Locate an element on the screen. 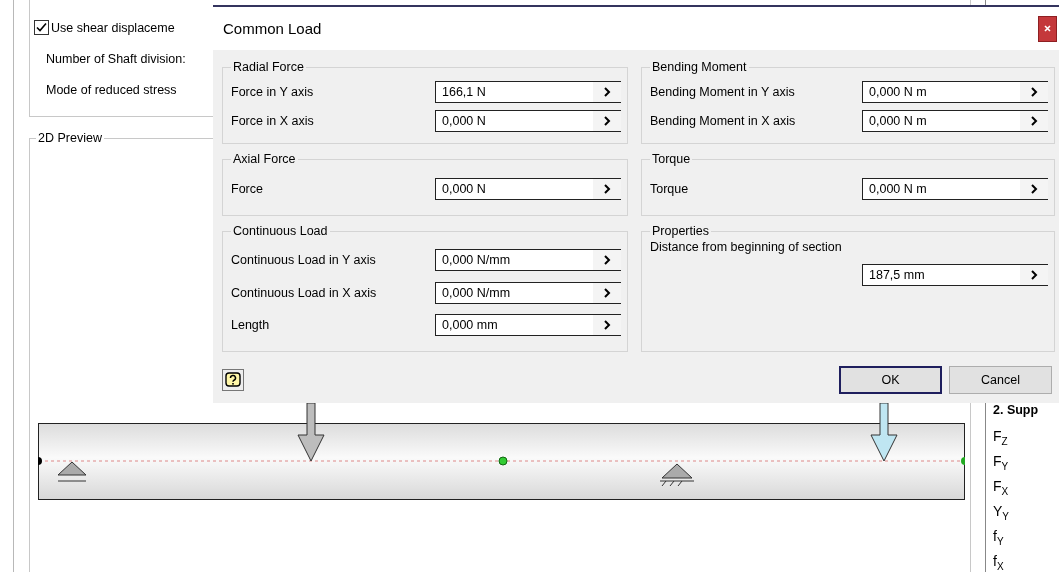 Image resolution: width=1059 pixels, height=572 pixels. help-icon is located at coordinates (233, 380).